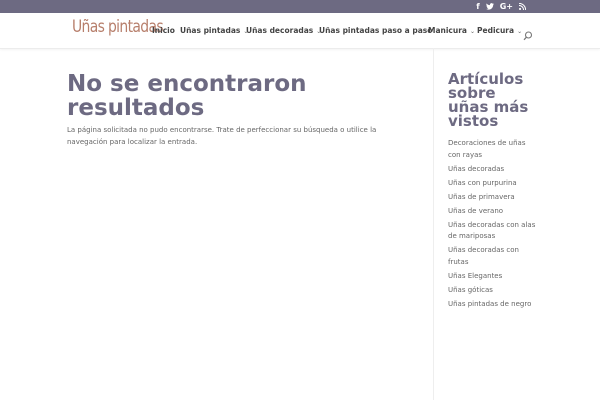  What do you see at coordinates (447, 30) in the screenshot?
I see `nav-item-label: Manicura` at bounding box center [447, 30].